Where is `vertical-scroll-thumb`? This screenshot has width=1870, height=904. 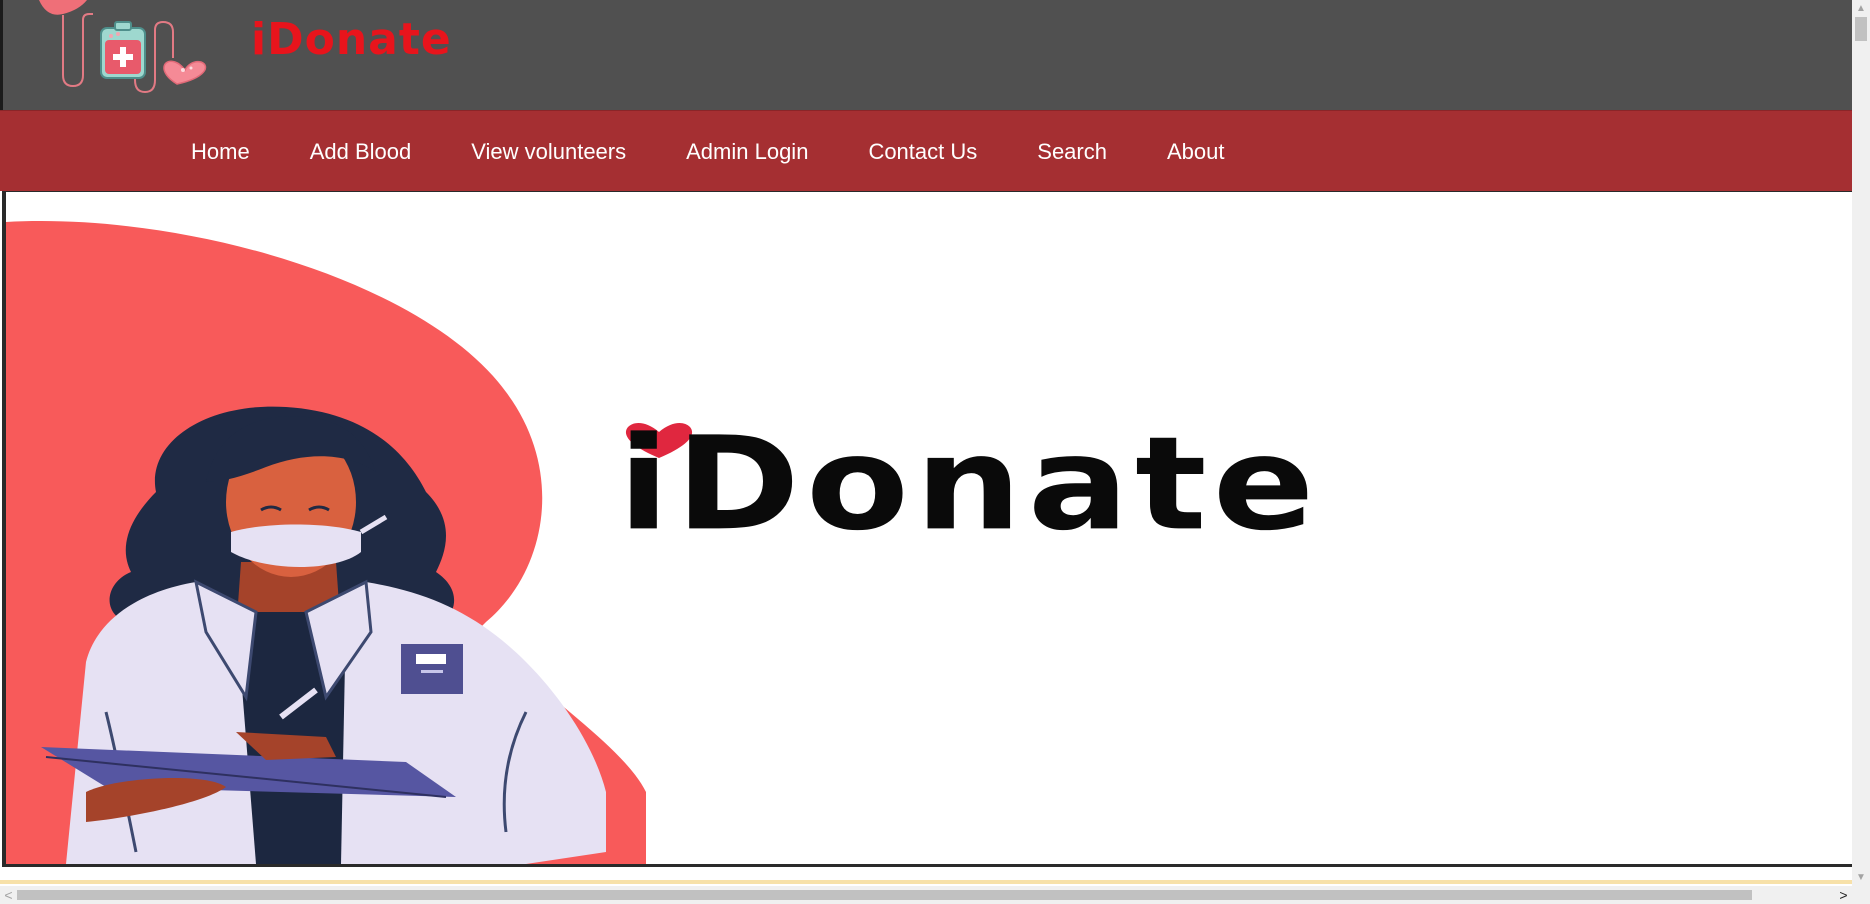 vertical-scroll-thumb is located at coordinates (1861, 29).